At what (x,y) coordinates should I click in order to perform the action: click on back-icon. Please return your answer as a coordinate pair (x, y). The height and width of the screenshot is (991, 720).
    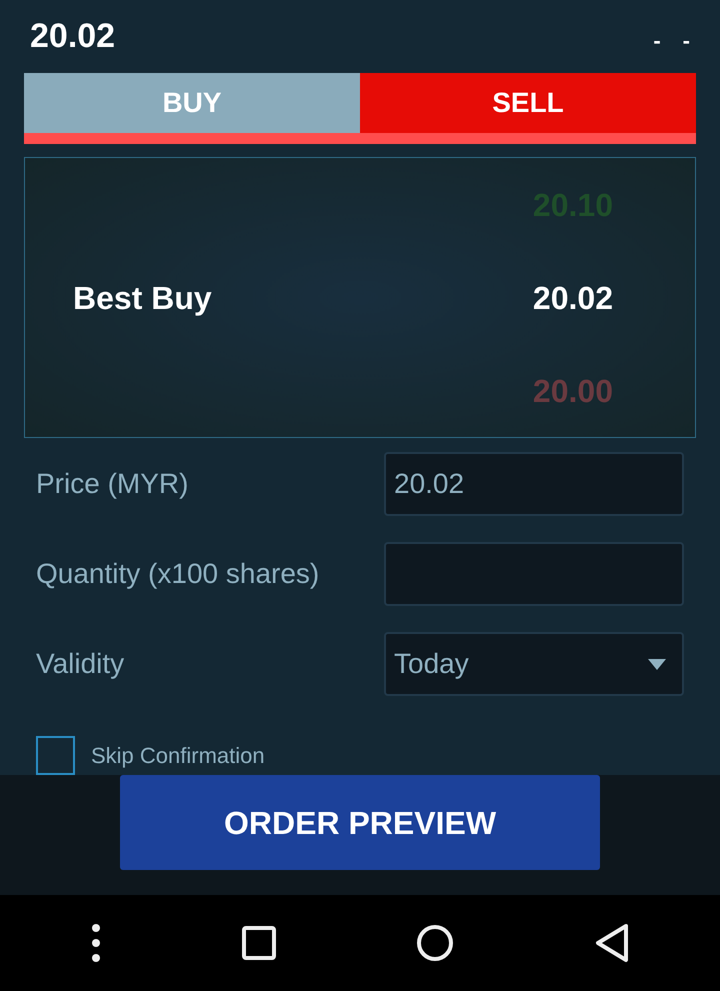
    Looking at the image, I should click on (612, 943).